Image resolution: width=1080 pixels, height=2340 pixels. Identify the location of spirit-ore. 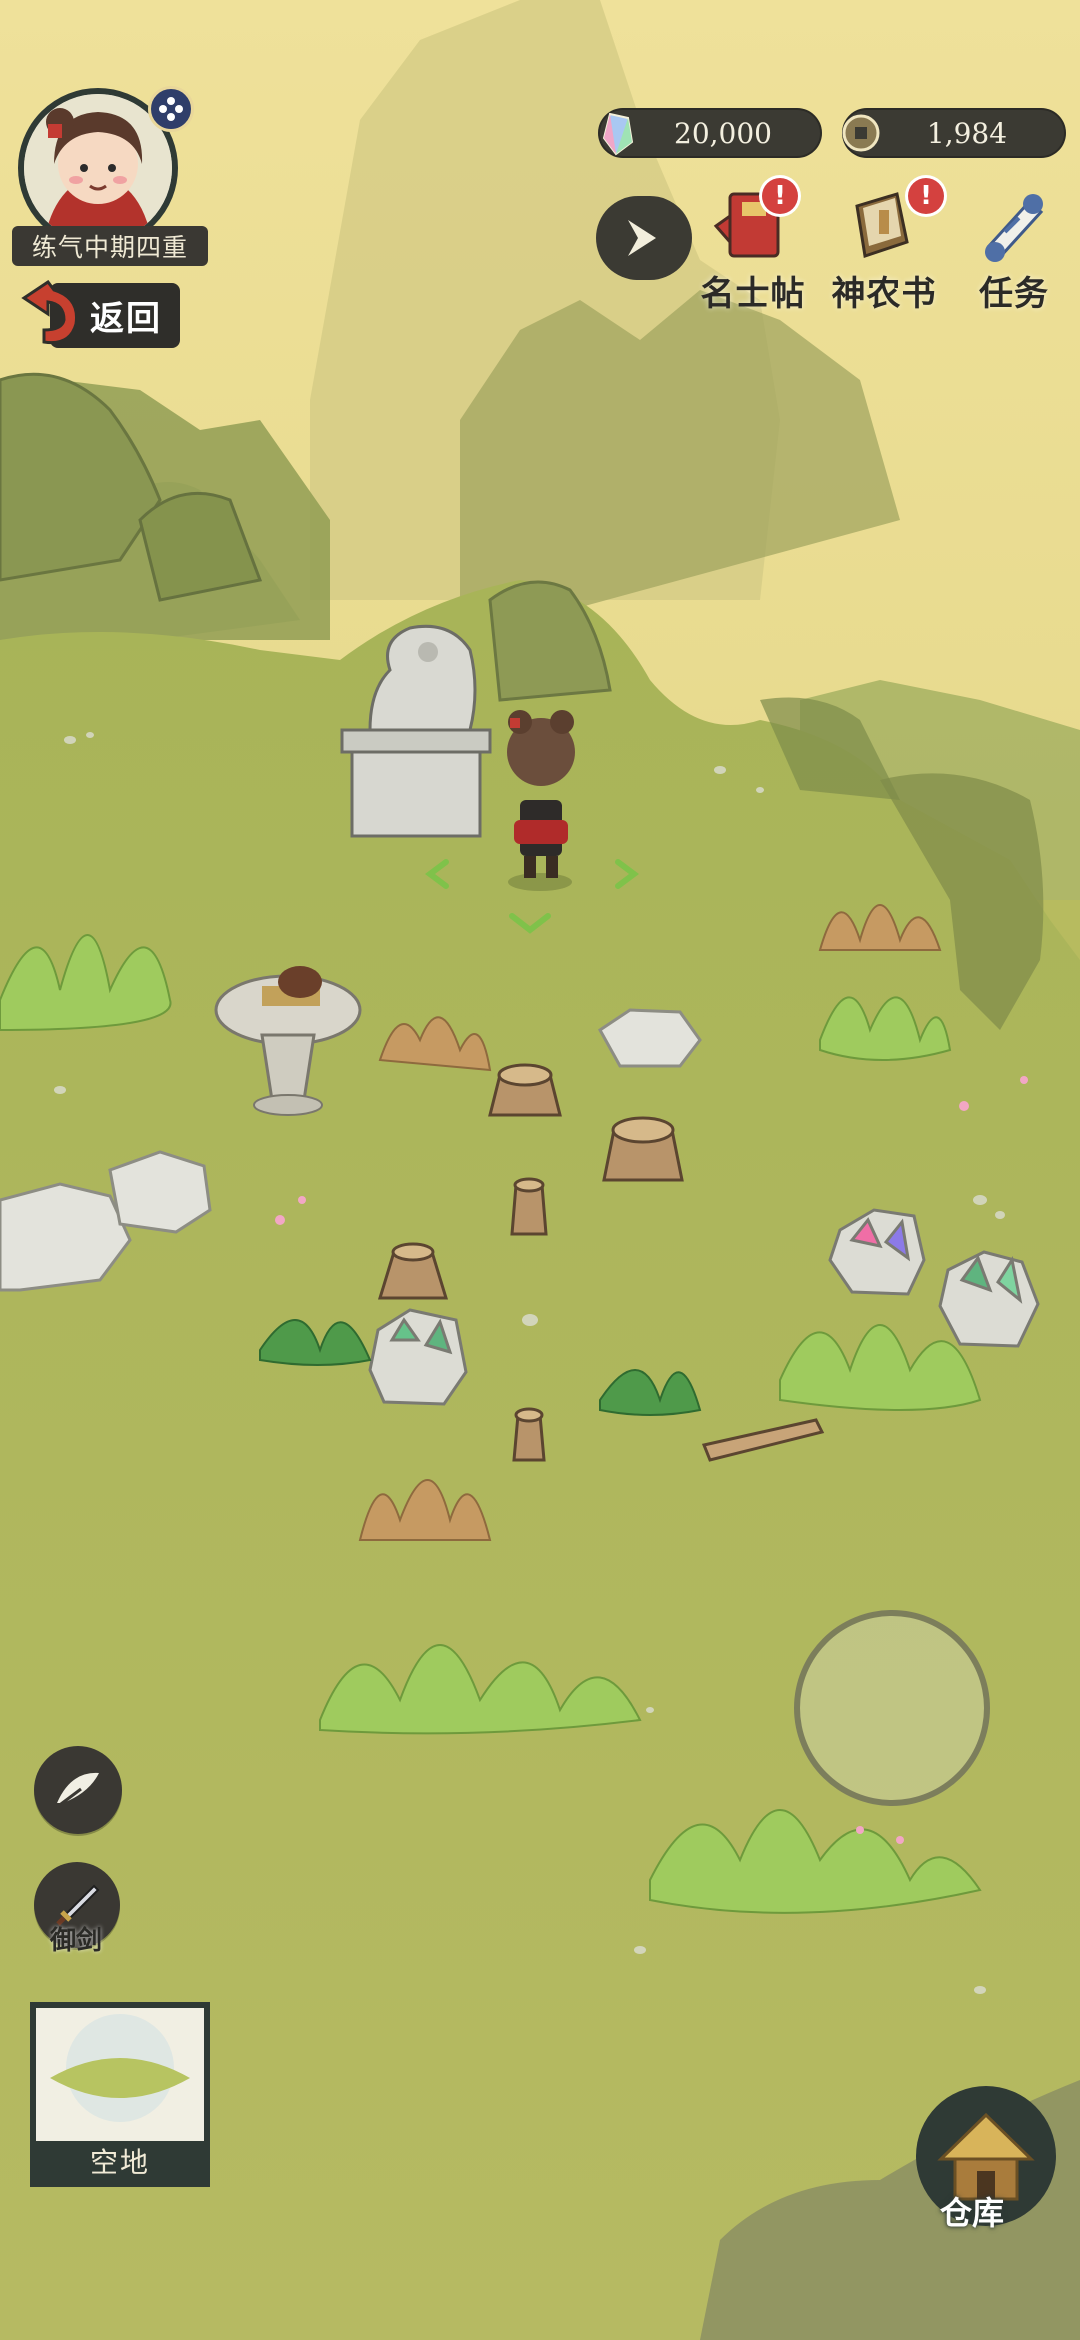
(989, 1299).